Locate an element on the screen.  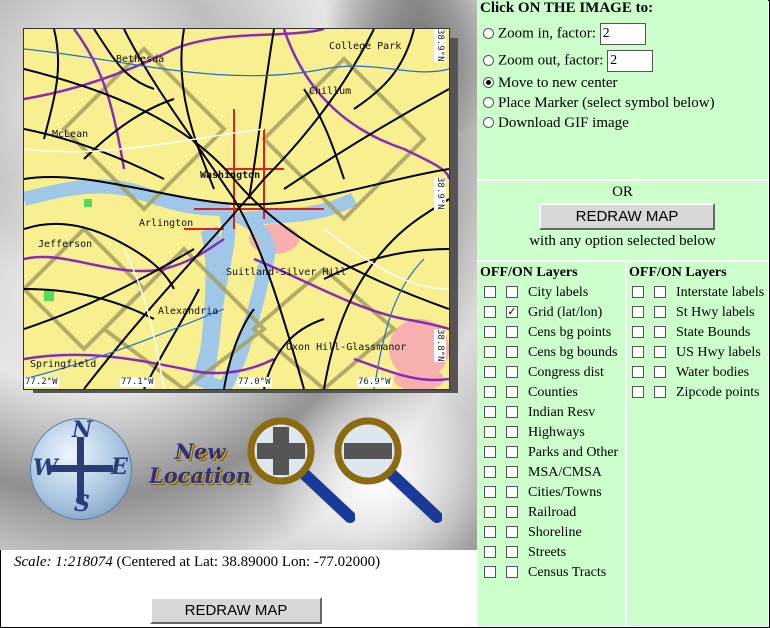
layer-row: Indian Resv is located at coordinates (539, 413).